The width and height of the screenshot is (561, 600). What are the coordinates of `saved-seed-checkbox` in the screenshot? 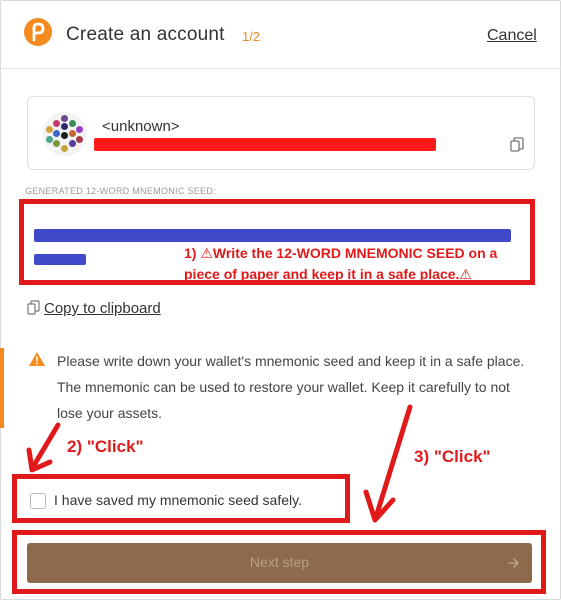 It's located at (38, 501).